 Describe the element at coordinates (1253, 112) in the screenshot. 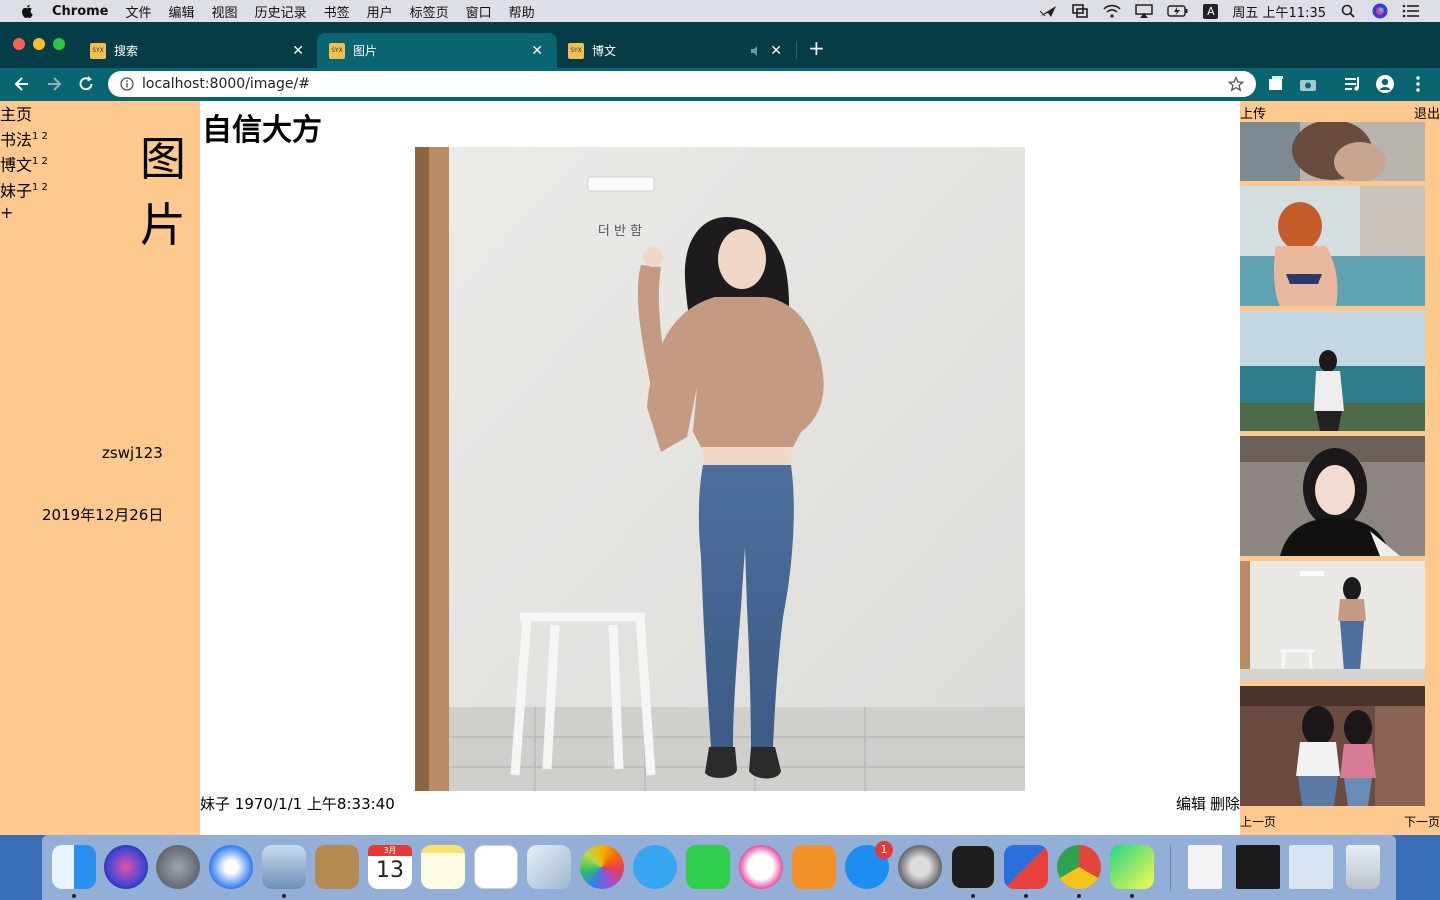

I see `upload-button: 上传` at that location.